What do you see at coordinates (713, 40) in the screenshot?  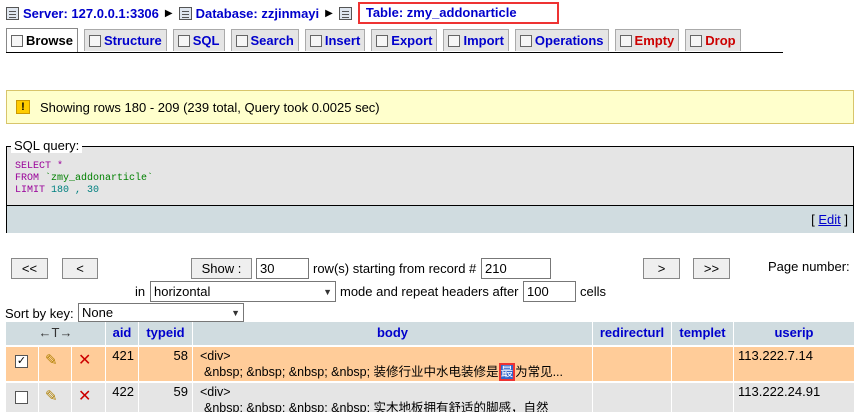 I see `tab-drop: Drop` at bounding box center [713, 40].